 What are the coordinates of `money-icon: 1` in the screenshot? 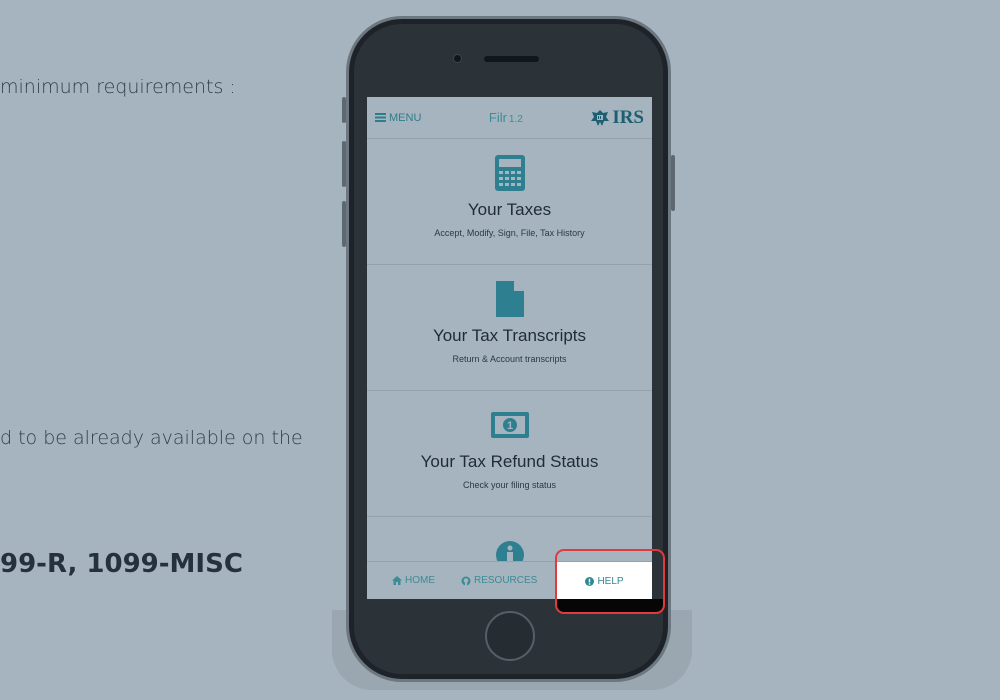 It's located at (509, 425).